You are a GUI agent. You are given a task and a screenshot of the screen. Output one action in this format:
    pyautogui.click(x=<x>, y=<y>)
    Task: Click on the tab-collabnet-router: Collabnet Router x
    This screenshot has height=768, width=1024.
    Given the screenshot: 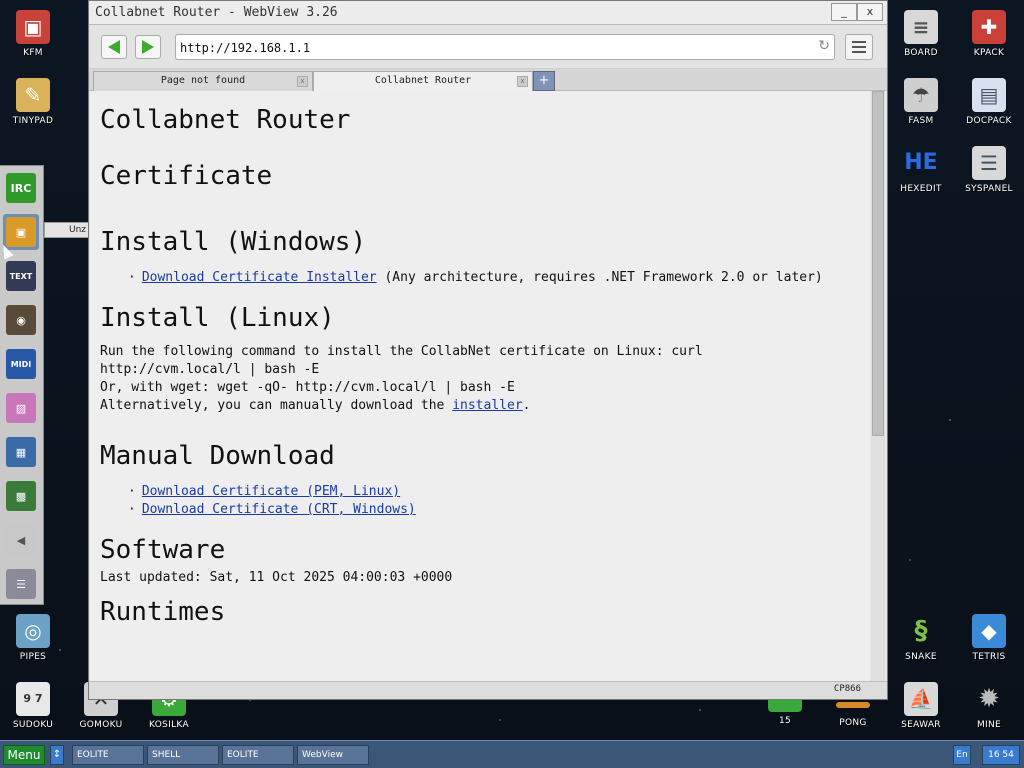 What is the action you would take?
    pyautogui.click(x=423, y=81)
    